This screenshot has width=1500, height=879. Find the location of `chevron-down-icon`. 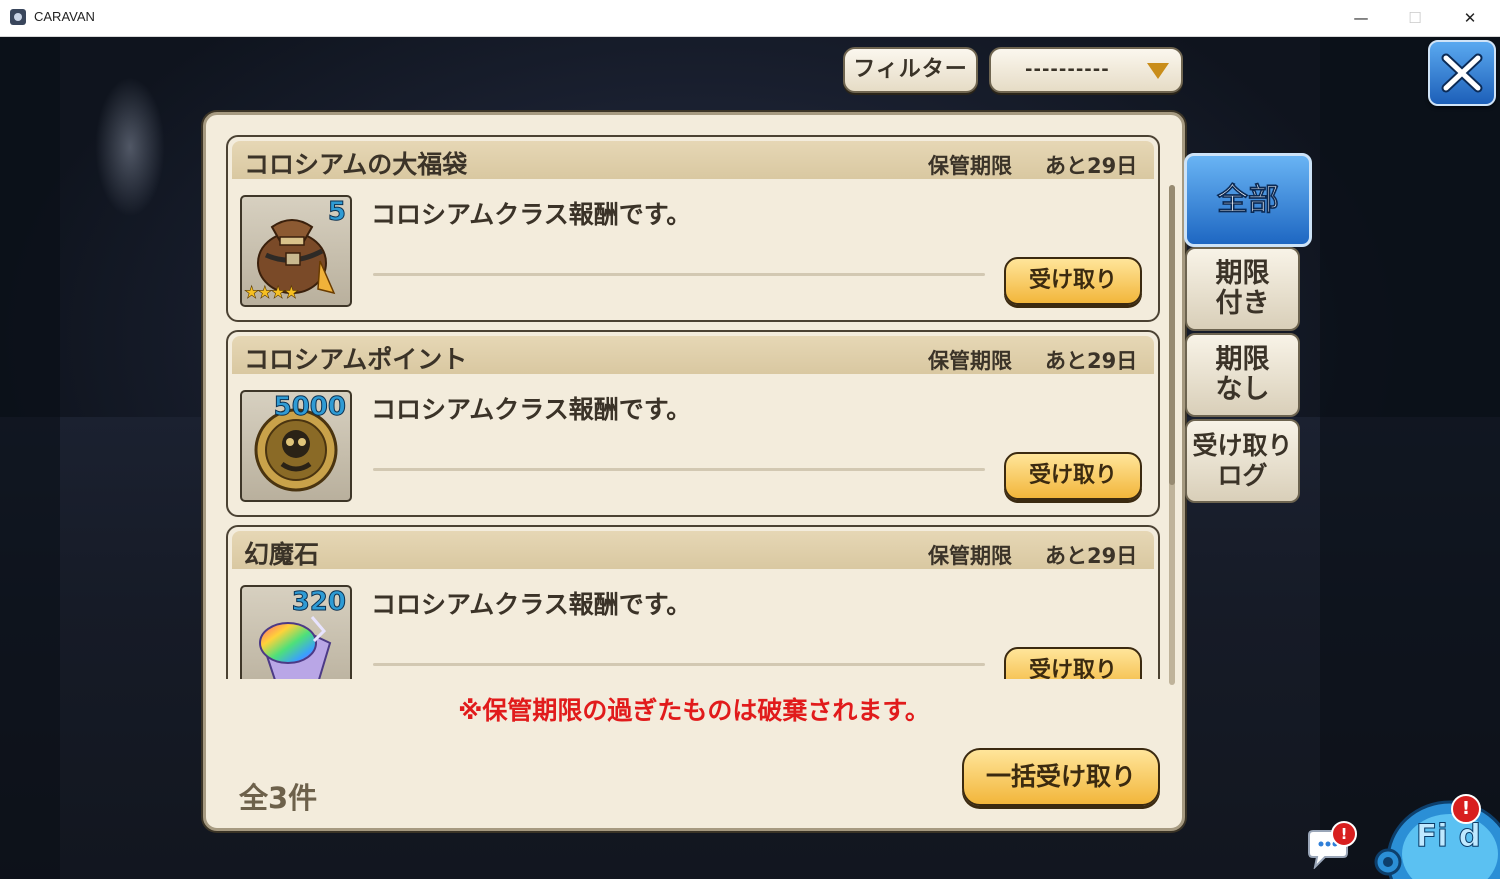

chevron-down-icon is located at coordinates (1158, 71).